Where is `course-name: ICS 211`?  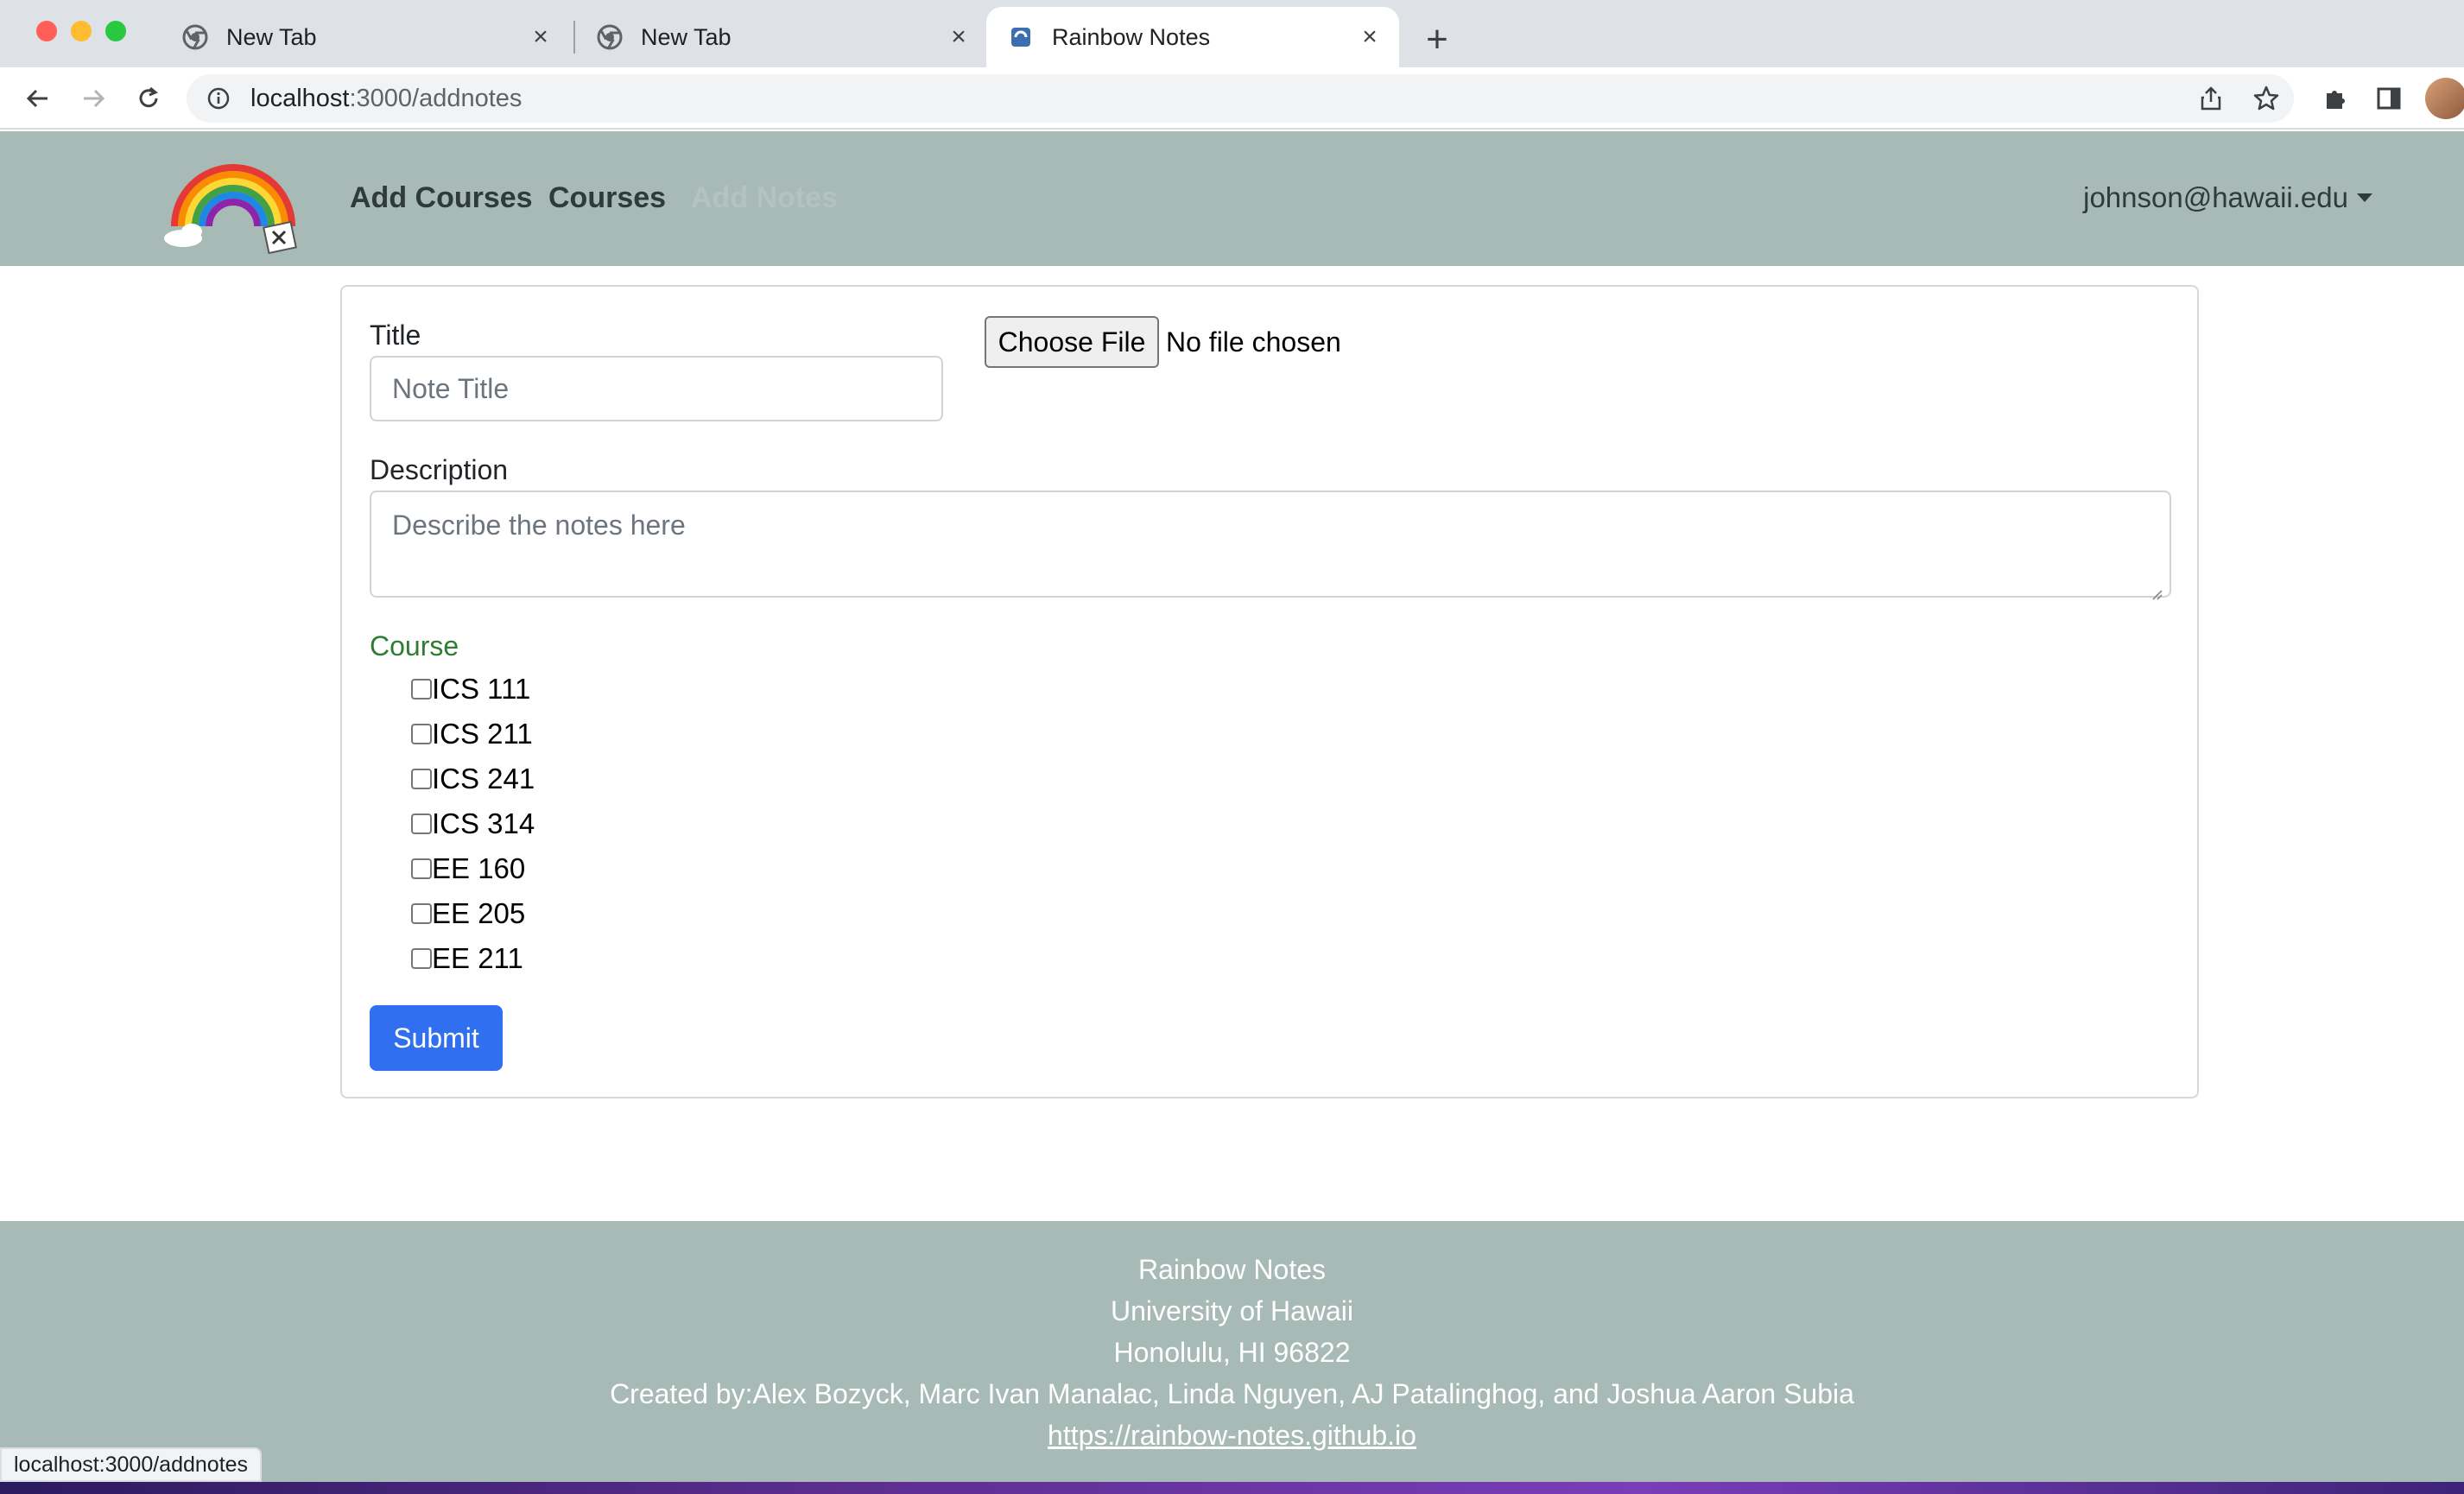
course-name: ICS 211 is located at coordinates (483, 734).